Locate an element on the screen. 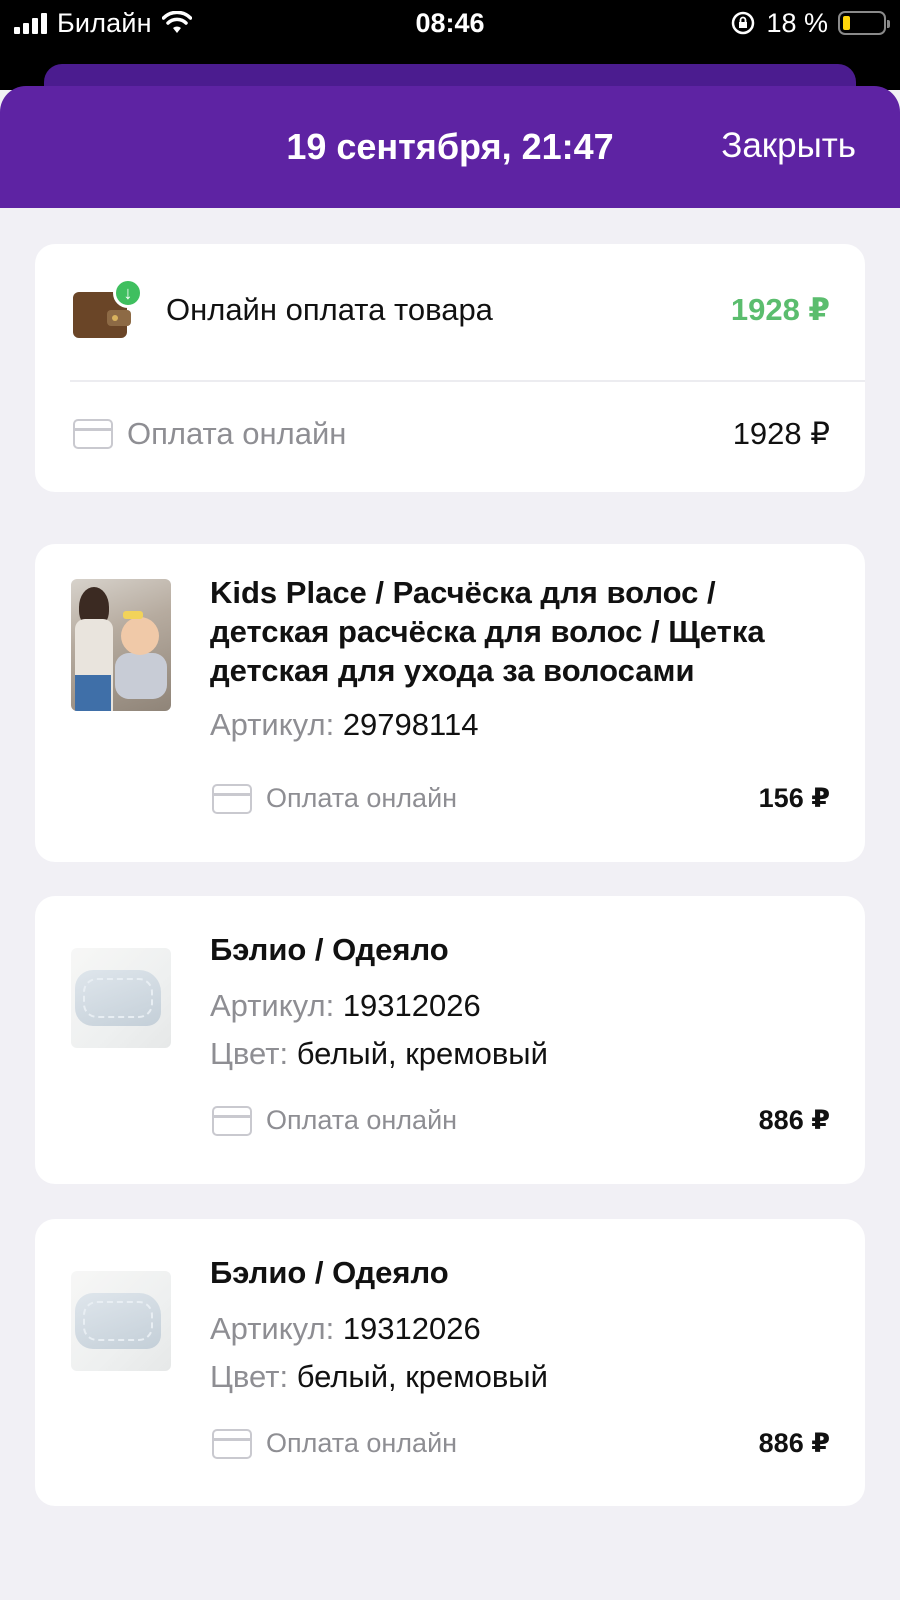 Image resolution: width=900 pixels, height=1600 pixels. battery-icon is located at coordinates (864, 23).